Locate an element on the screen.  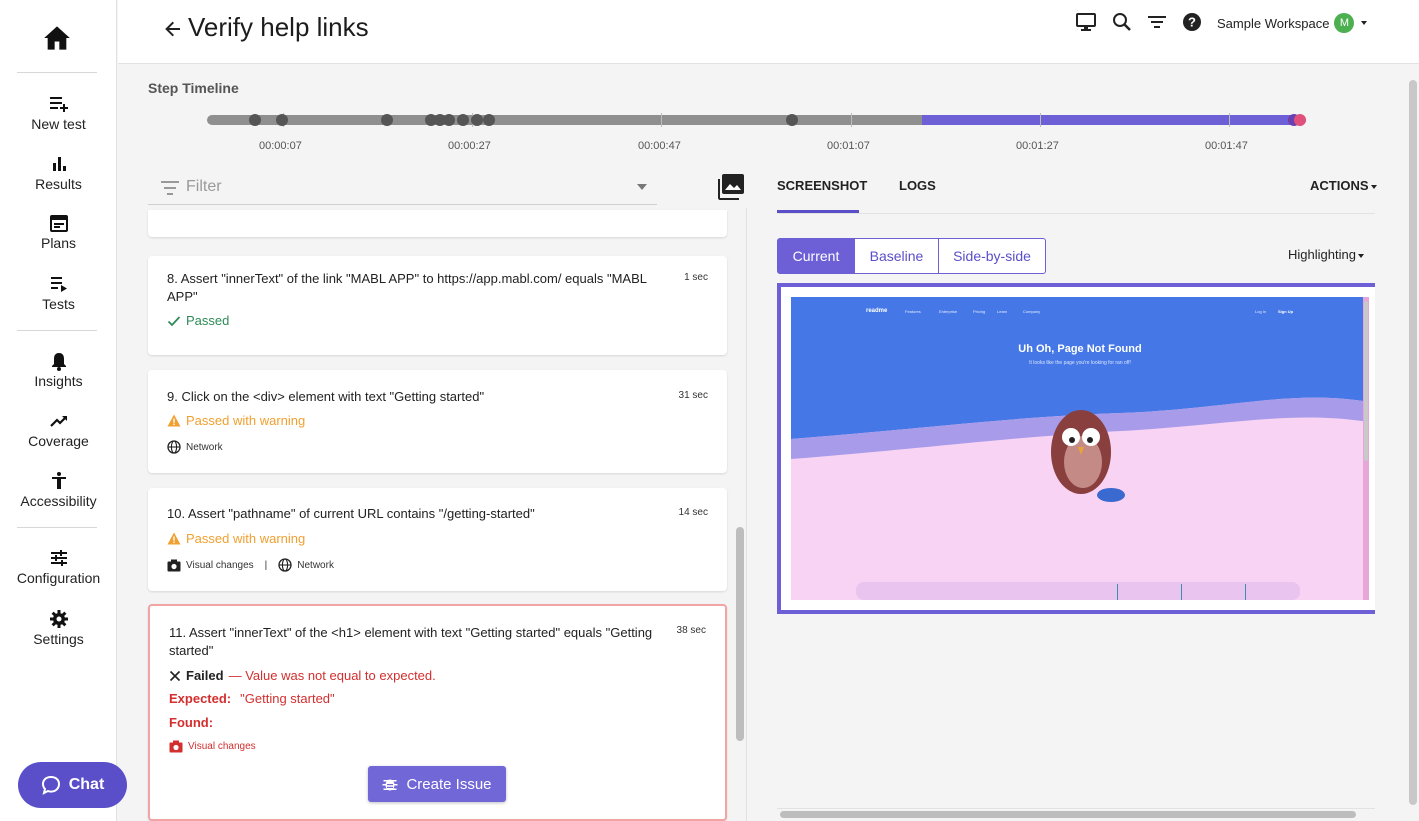
close-icon is located at coordinates (175, 675).